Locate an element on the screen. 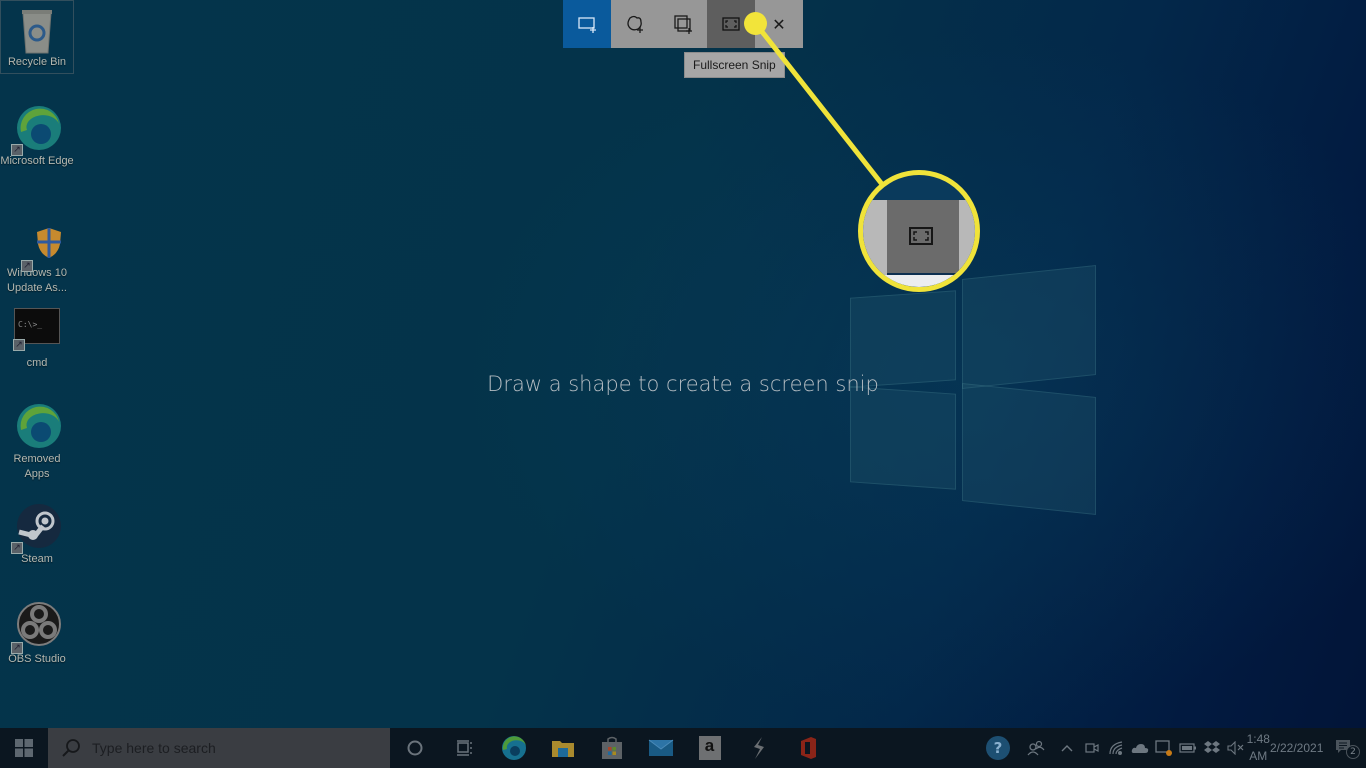  clock-time: 1:48 AM is located at coordinates (1258, 747).